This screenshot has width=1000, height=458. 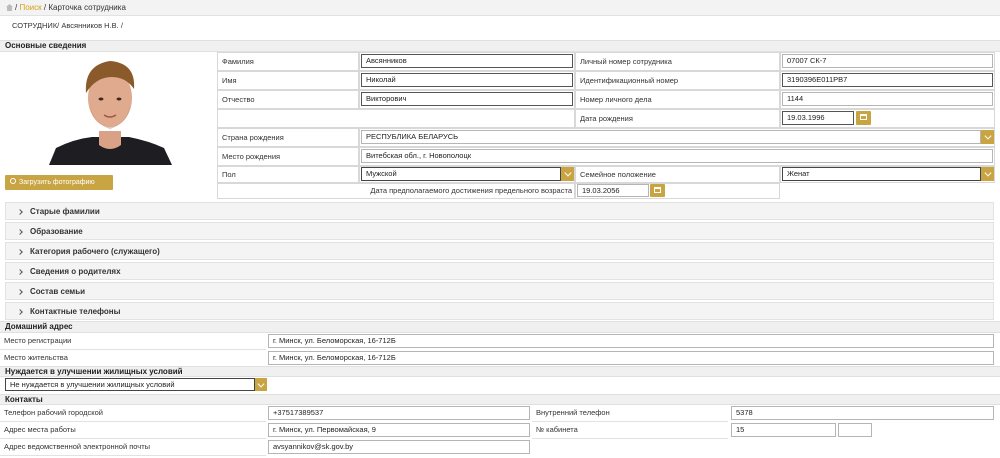 What do you see at coordinates (630, 430) in the screenshot?
I see `office-no-label: № кабинета` at bounding box center [630, 430].